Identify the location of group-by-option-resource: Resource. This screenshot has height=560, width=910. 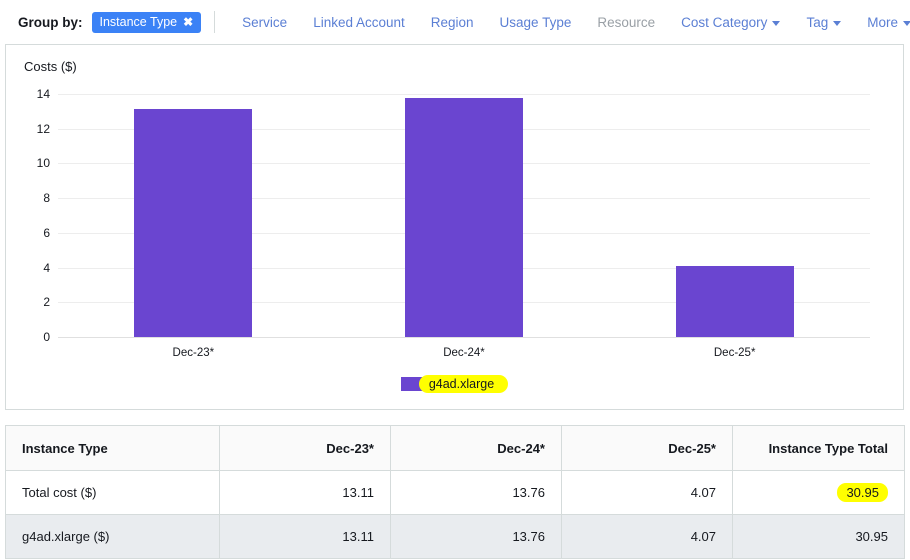
(626, 22).